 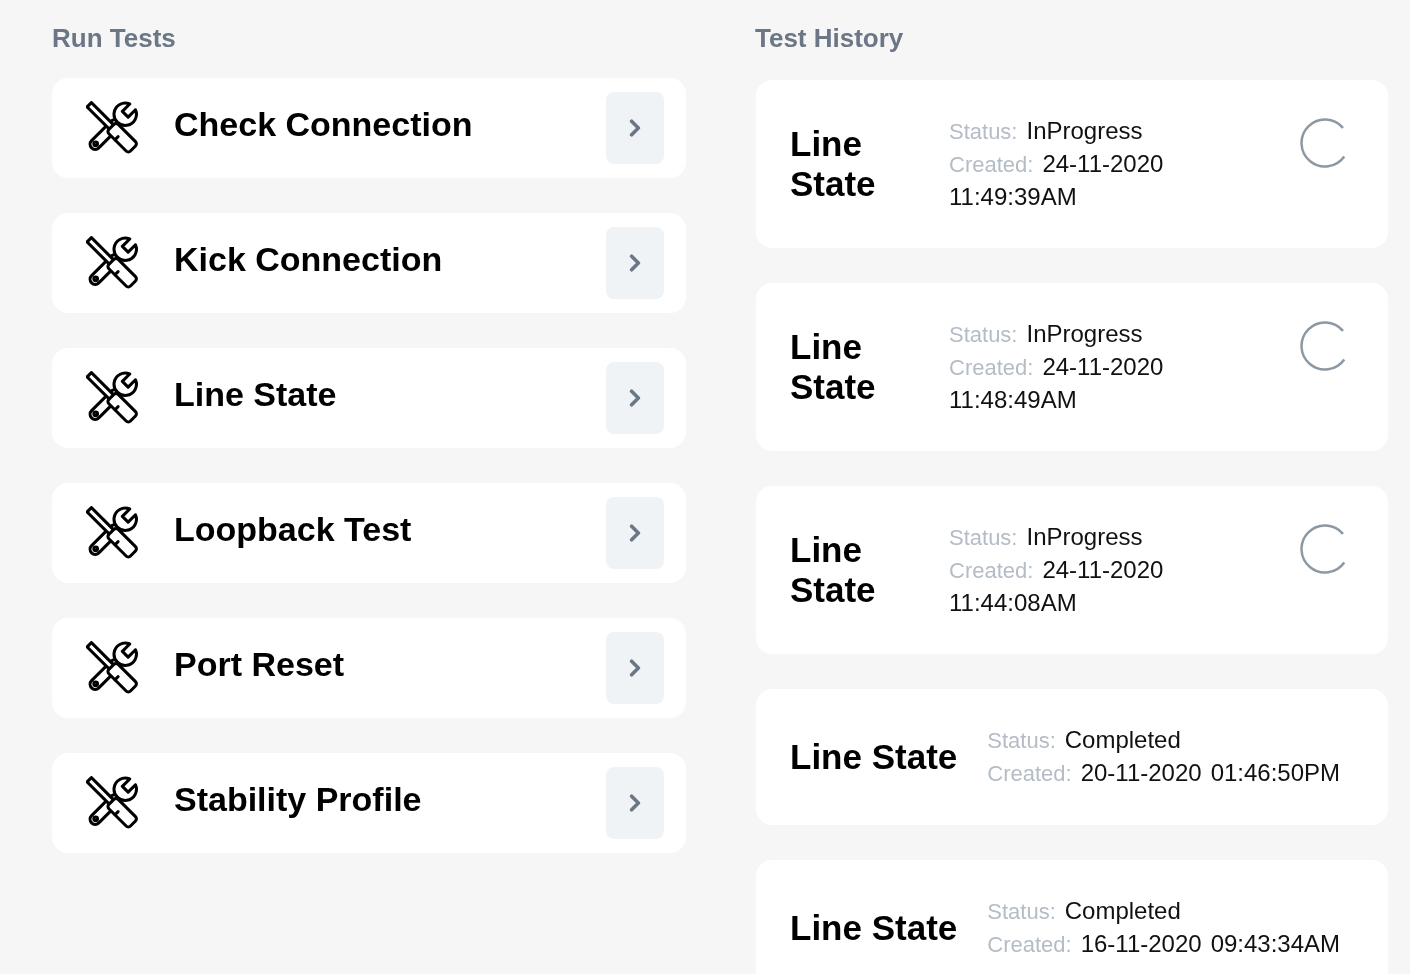 What do you see at coordinates (308, 259) in the screenshot?
I see `test-name: Kick Connection` at bounding box center [308, 259].